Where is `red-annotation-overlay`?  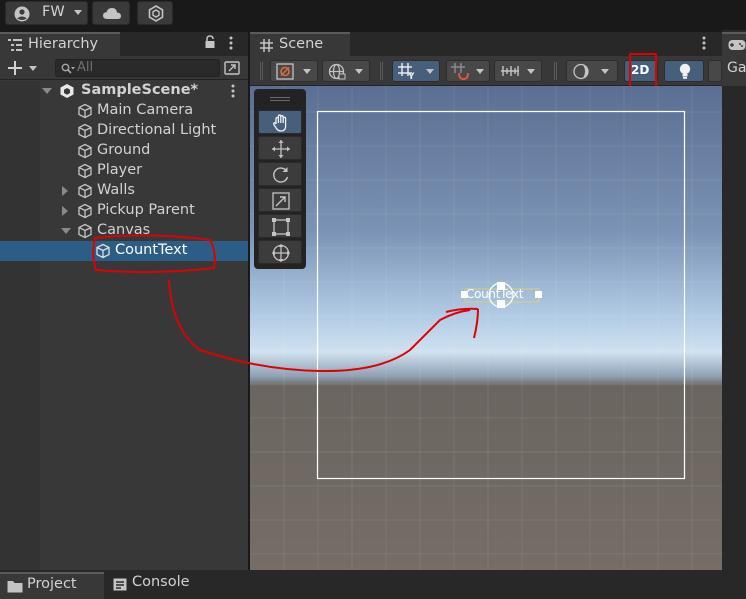 red-annotation-overlay is located at coordinates (285, 303).